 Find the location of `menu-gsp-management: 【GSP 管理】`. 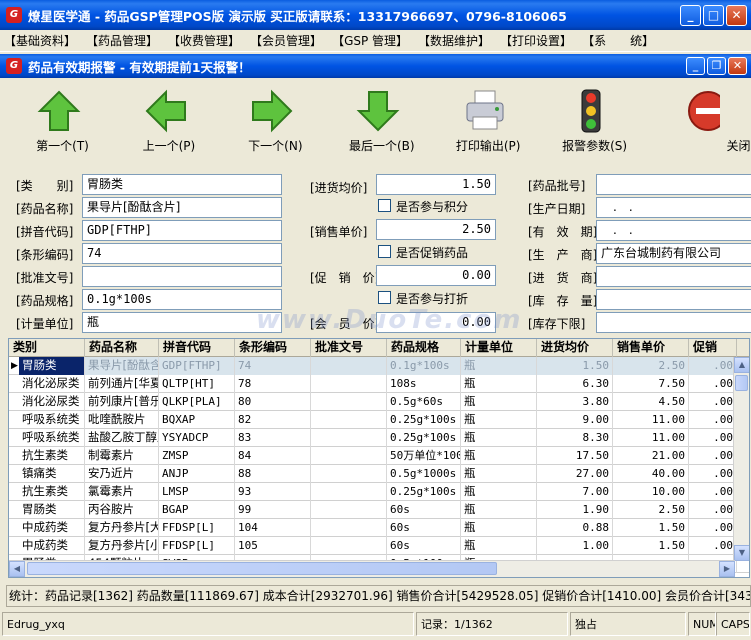

menu-gsp-management: 【GSP 管理】 is located at coordinates (370, 40).